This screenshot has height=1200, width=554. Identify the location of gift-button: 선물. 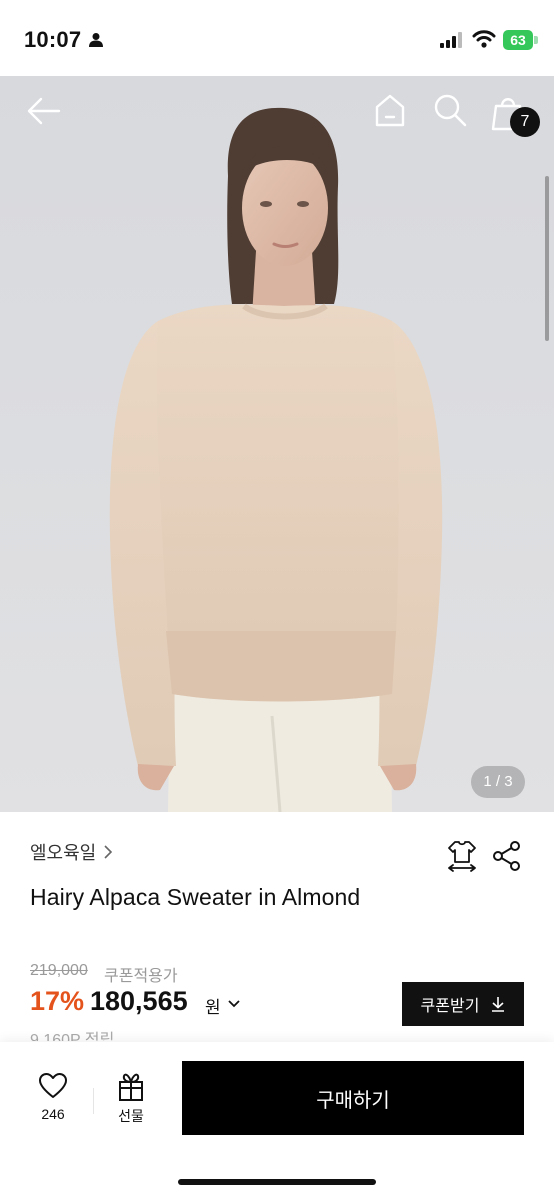
(131, 1099).